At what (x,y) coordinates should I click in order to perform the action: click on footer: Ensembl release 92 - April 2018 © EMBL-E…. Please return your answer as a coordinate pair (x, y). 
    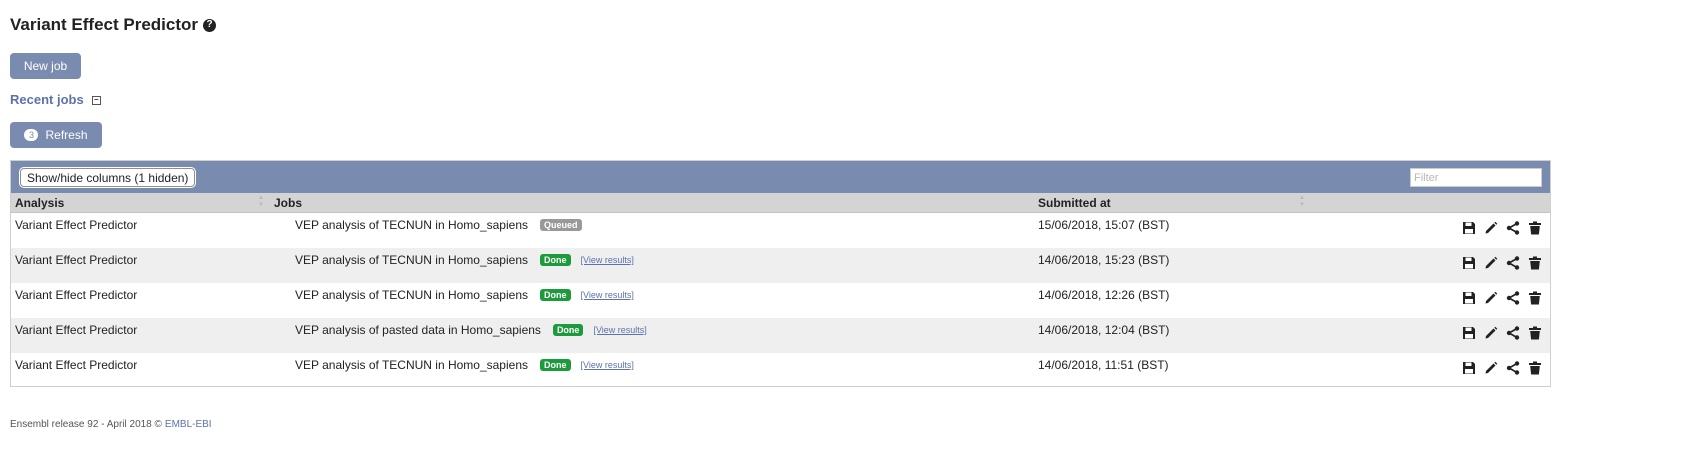
    Looking at the image, I should click on (111, 425).